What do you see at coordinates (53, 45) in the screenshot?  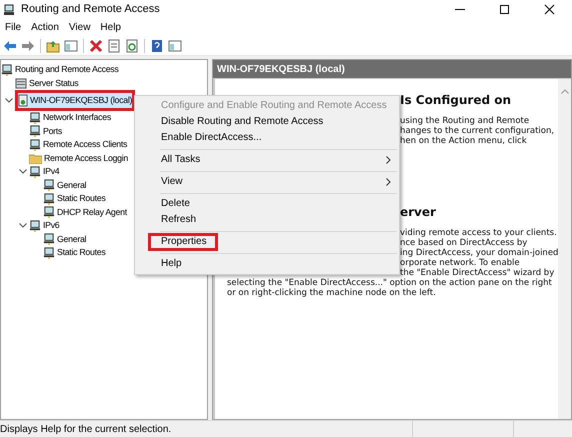 I see `folder-up-icon` at bounding box center [53, 45].